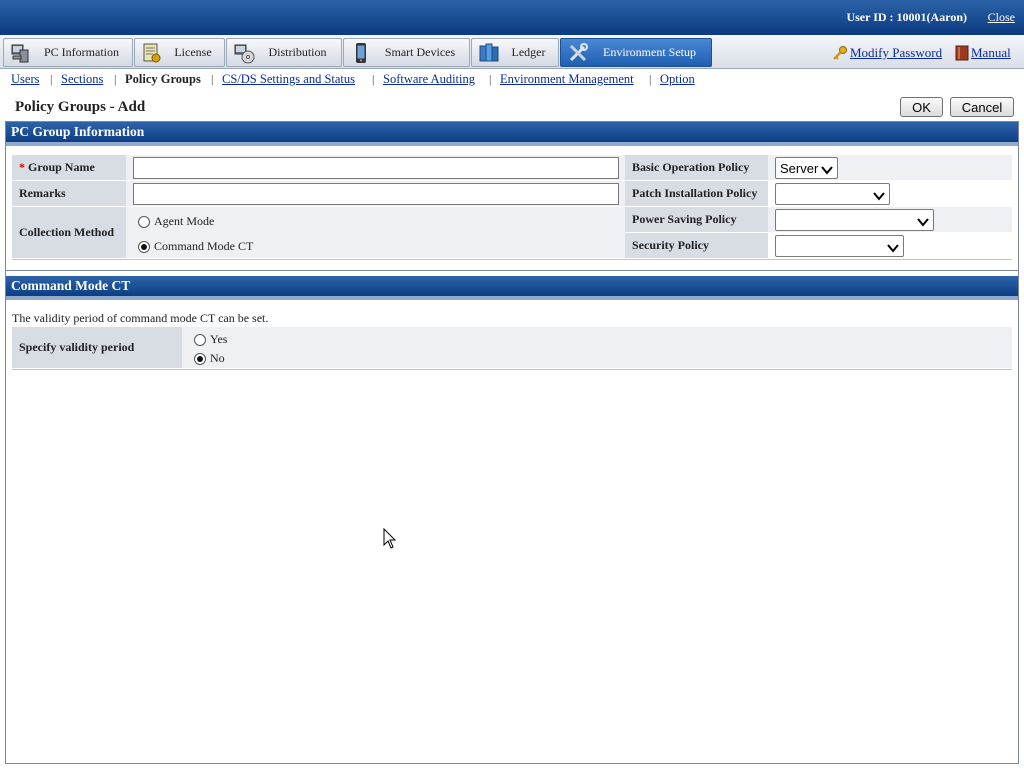 The width and height of the screenshot is (1024, 768). I want to click on tab-label: Distribution, so click(297, 52).